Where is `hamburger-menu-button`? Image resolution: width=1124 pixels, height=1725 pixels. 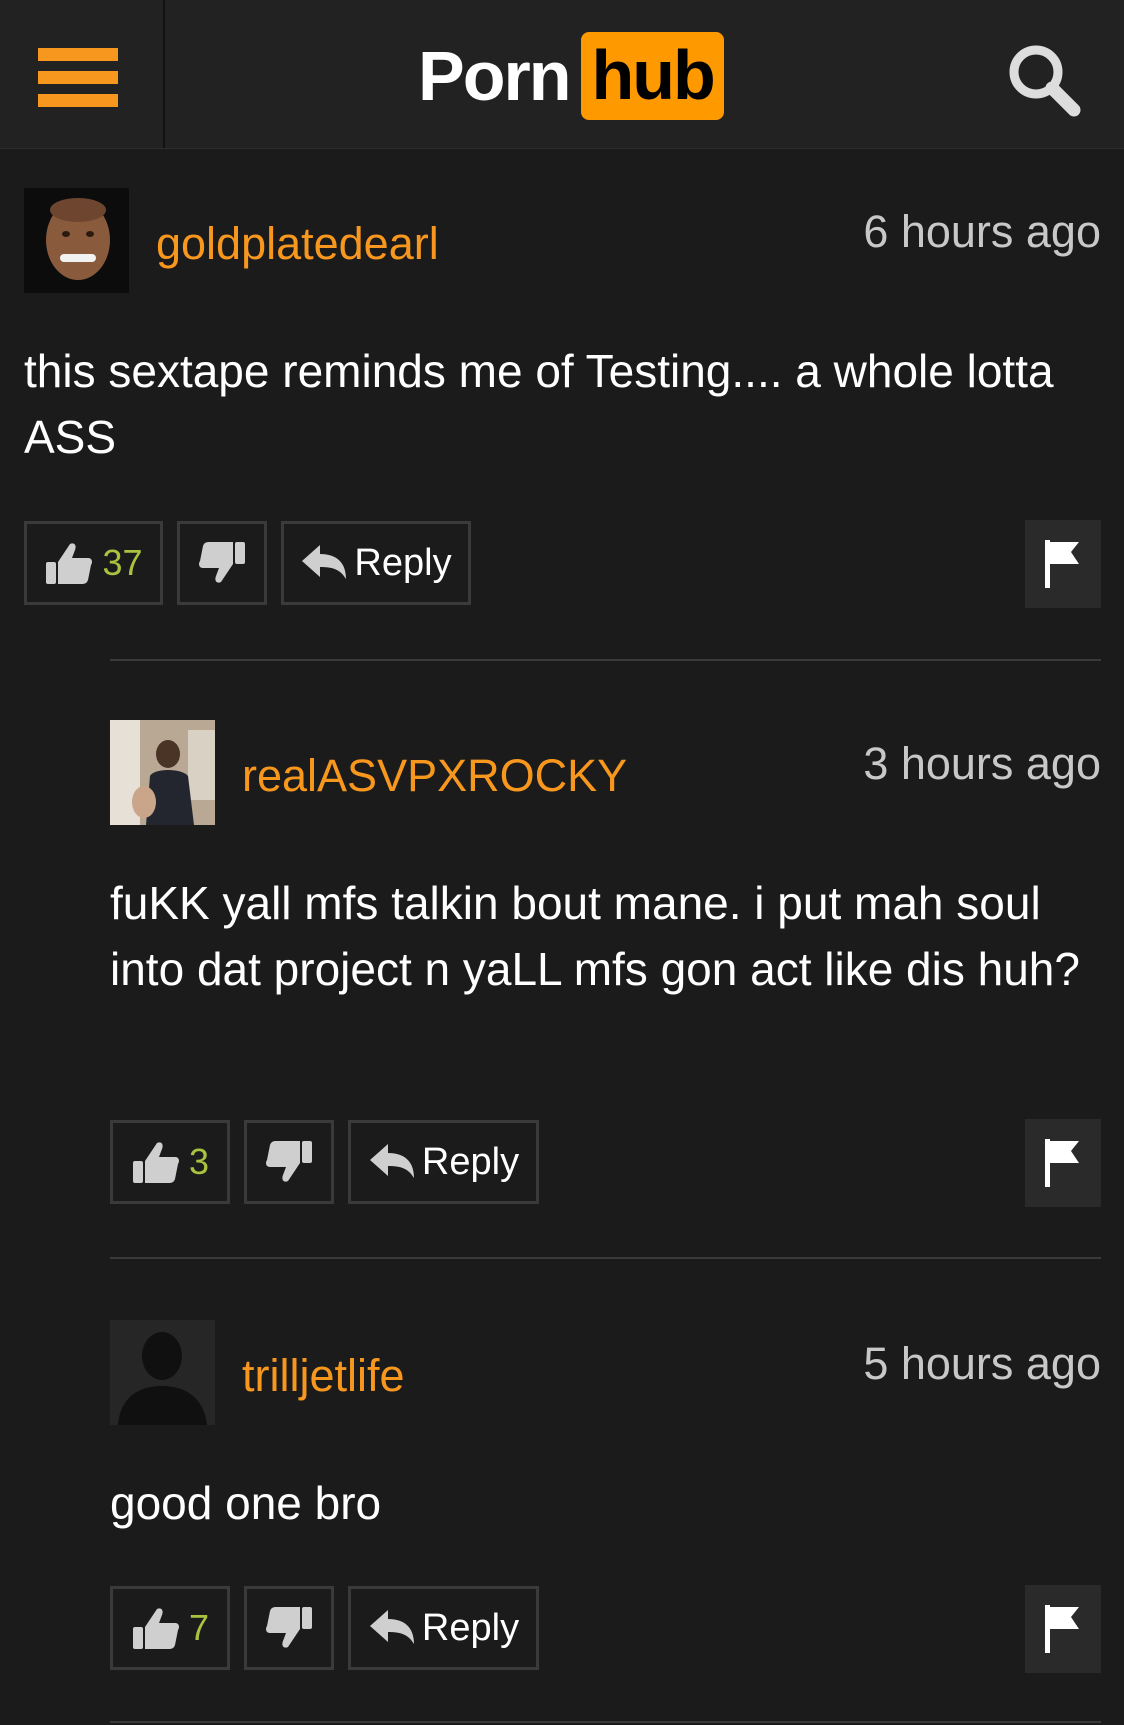 hamburger-menu-button is located at coordinates (82, 74).